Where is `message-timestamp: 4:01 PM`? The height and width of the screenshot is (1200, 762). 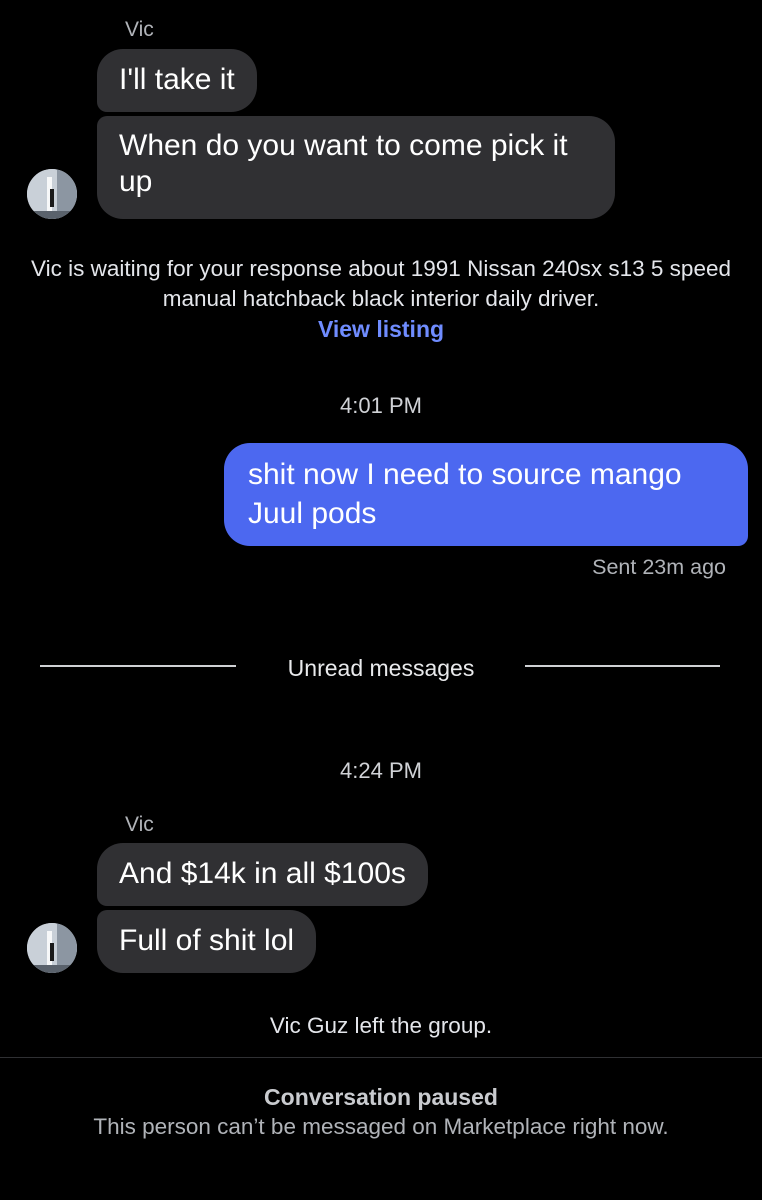 message-timestamp: 4:01 PM is located at coordinates (381, 405).